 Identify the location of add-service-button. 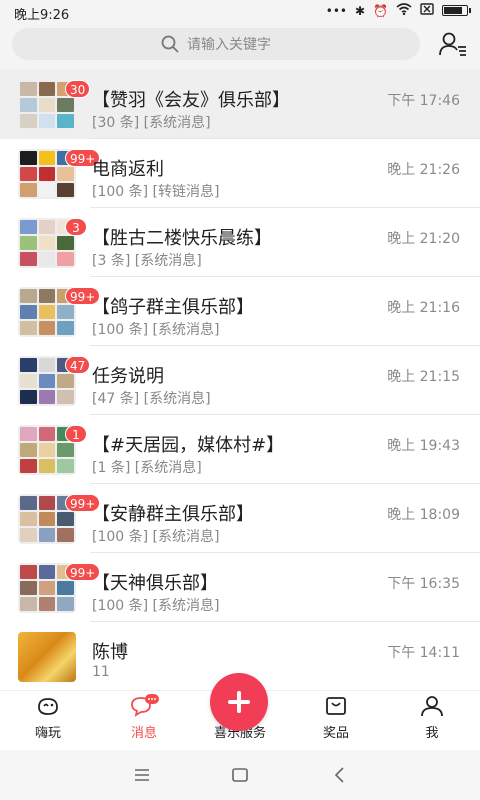
(239, 702).